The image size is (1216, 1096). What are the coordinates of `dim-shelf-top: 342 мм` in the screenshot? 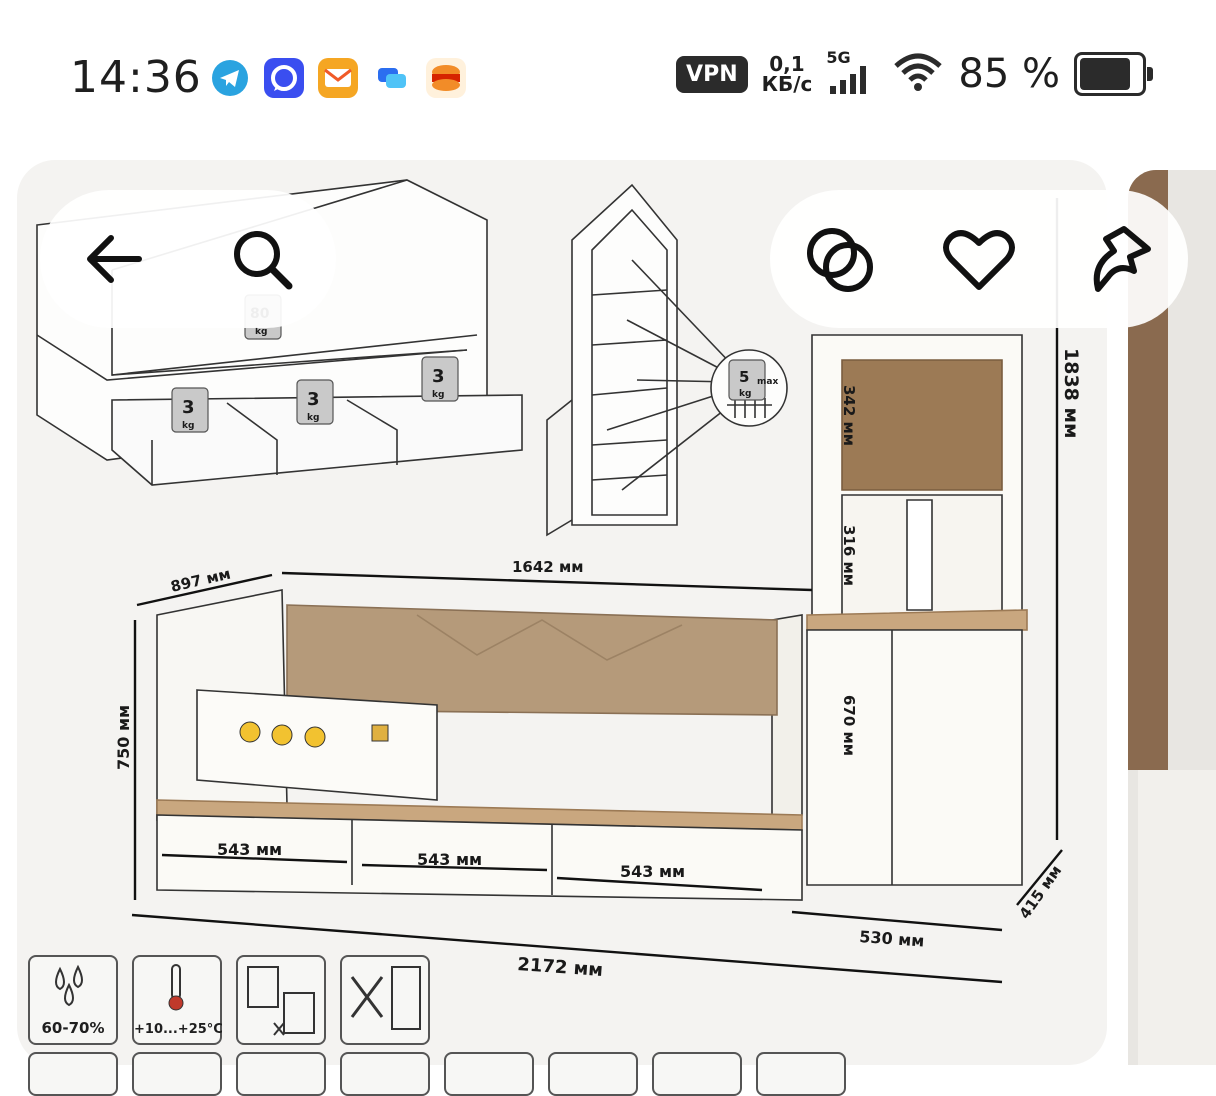 It's located at (849, 415).